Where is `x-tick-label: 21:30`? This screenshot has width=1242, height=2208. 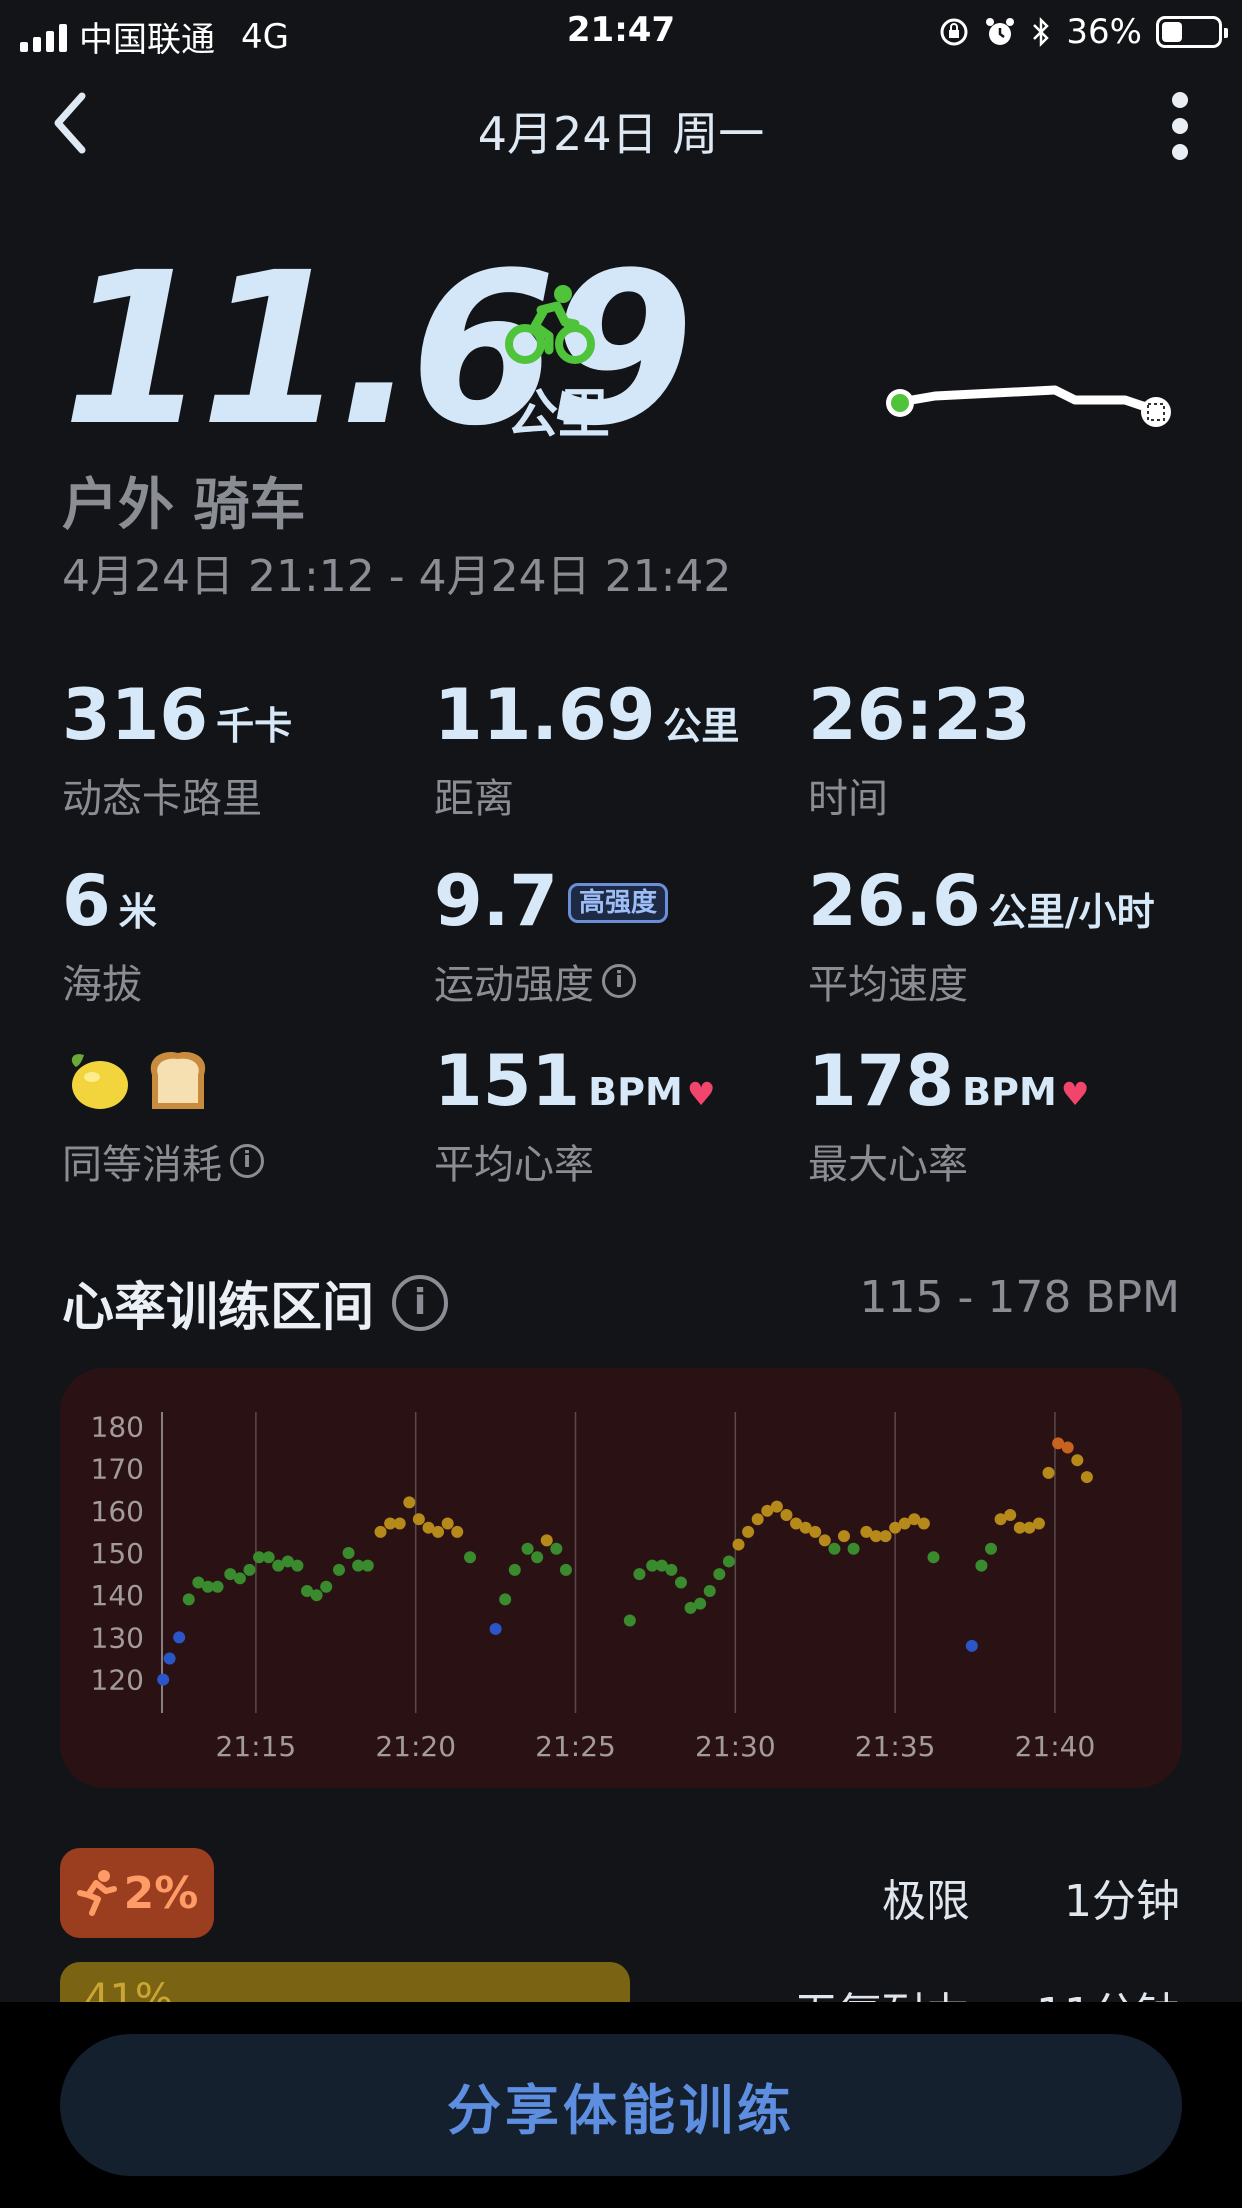
x-tick-label: 21:30 is located at coordinates (735, 1746).